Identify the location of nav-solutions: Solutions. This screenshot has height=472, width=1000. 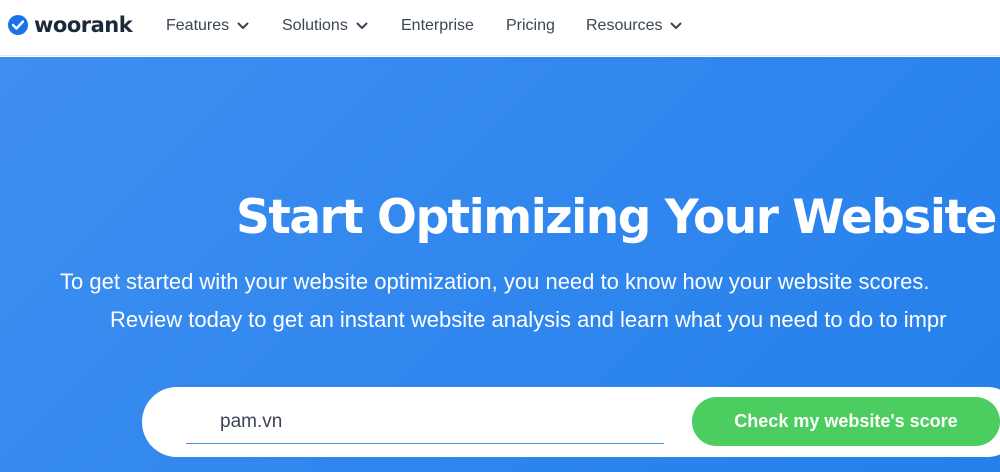
(325, 26).